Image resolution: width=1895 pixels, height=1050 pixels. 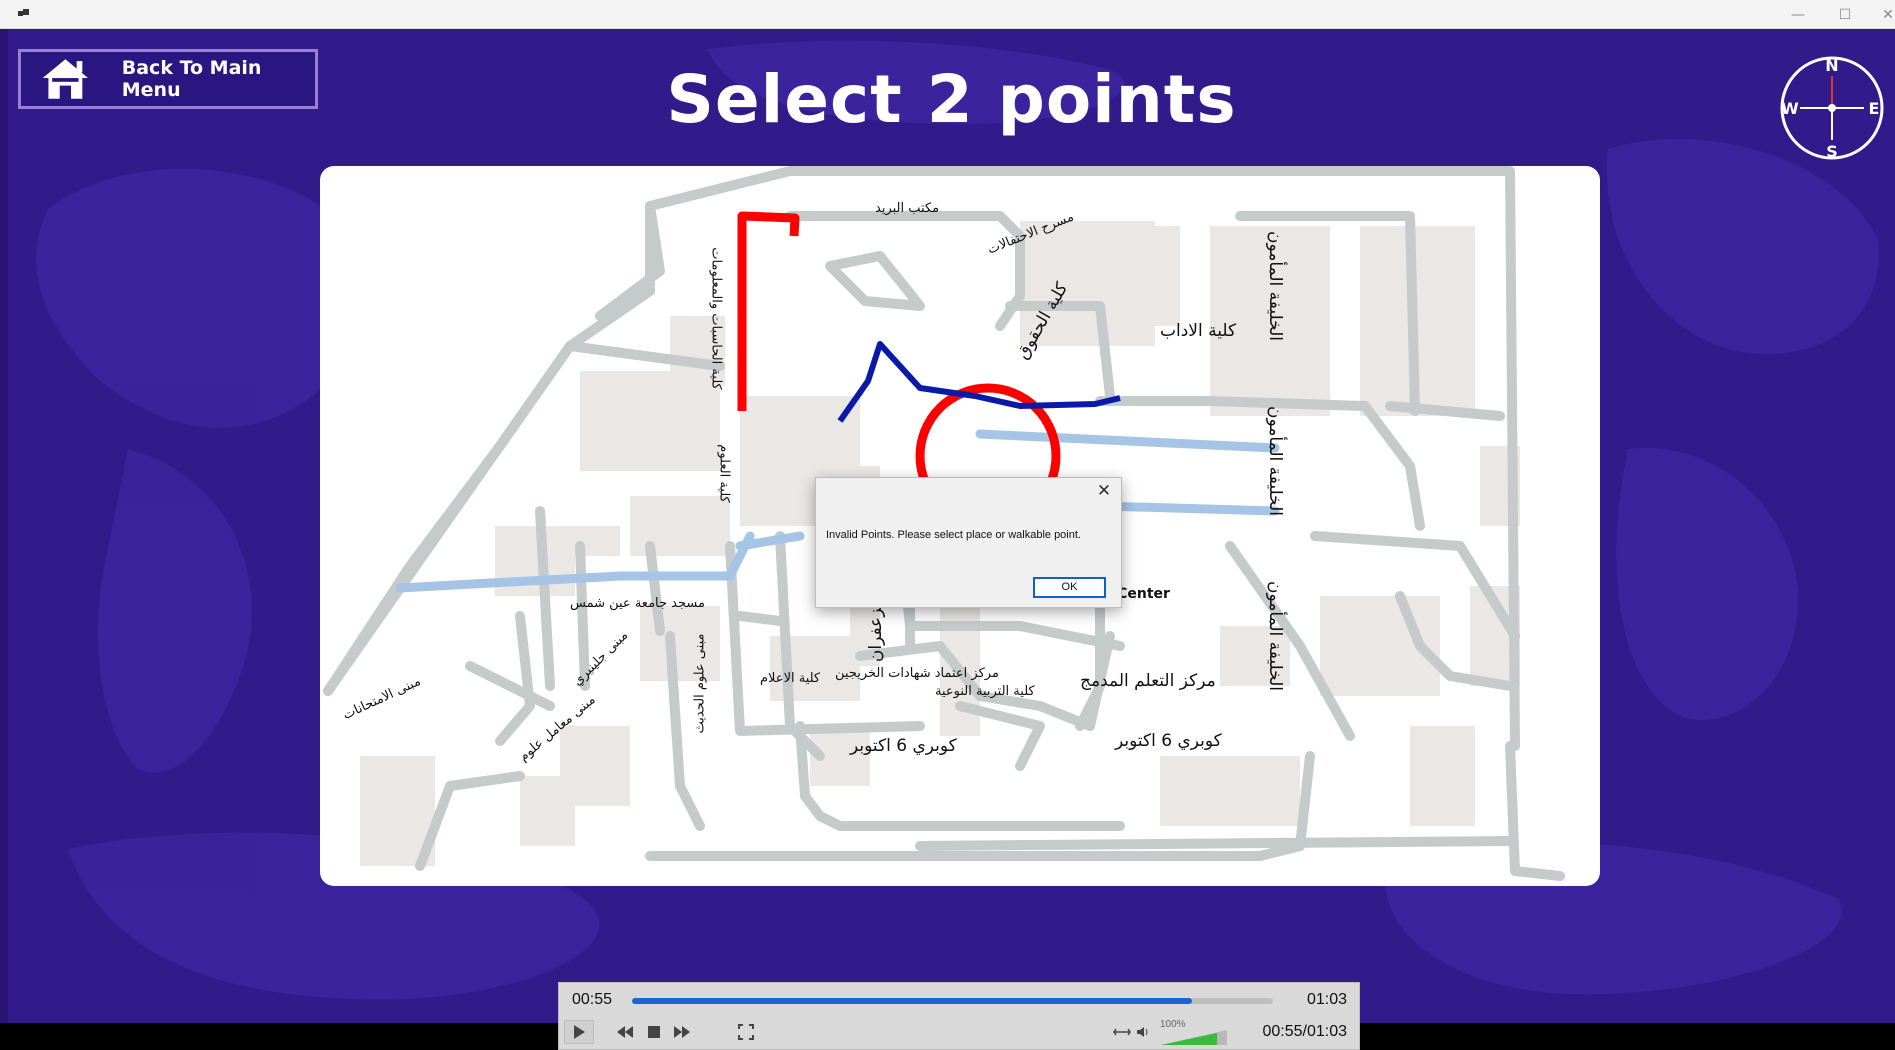 I want to click on red-route-path, so click(x=768, y=311).